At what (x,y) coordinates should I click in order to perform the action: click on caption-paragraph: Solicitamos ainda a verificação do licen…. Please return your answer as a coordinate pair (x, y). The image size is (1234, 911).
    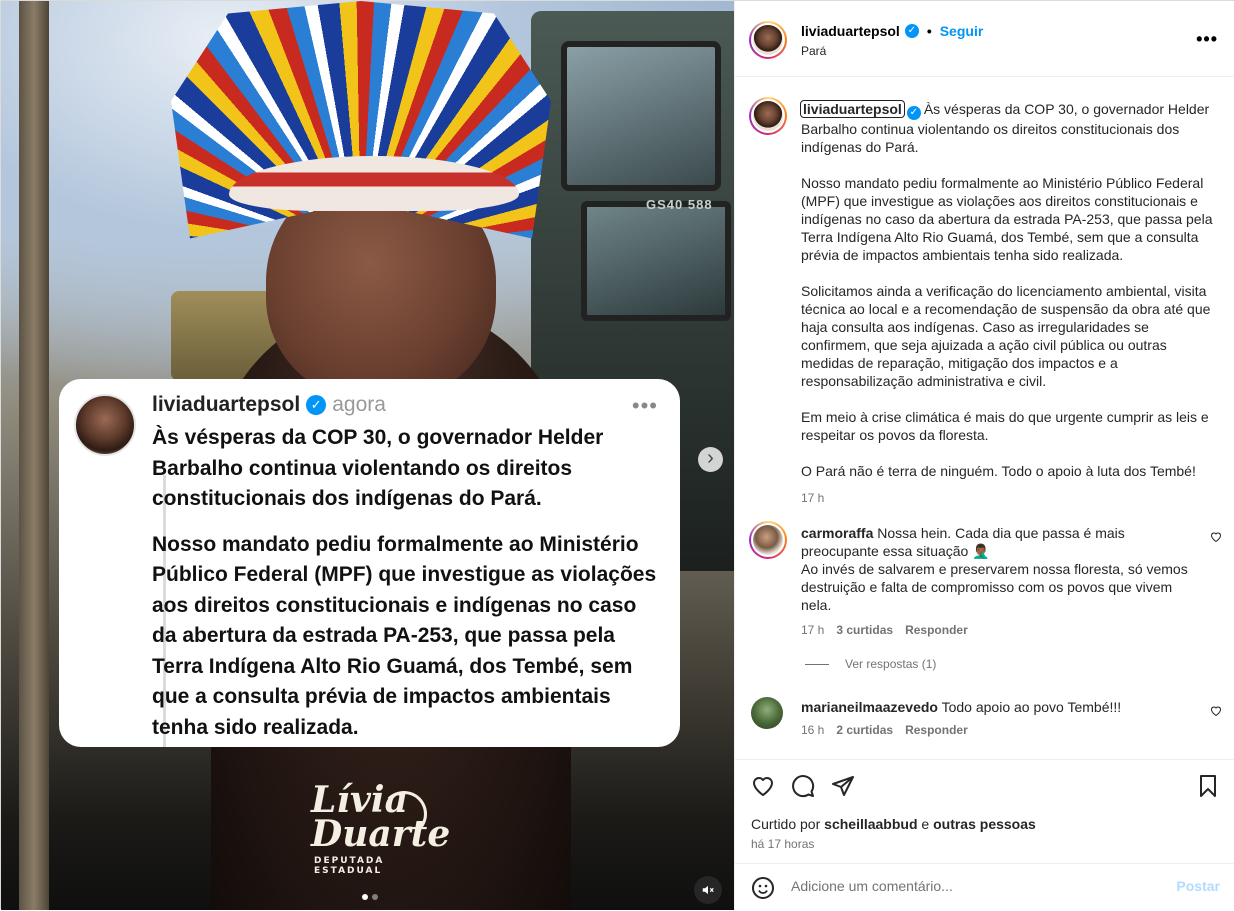
    Looking at the image, I should click on (1006, 336).